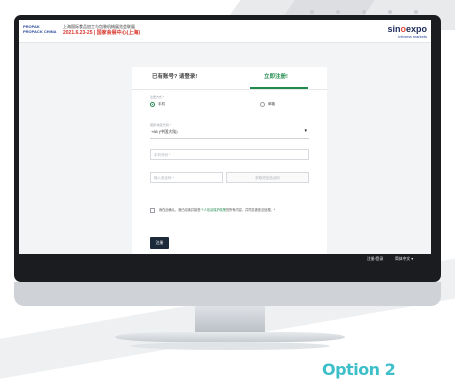 The width and height of the screenshot is (455, 386). I want to click on event-title: 上海国际食品加工与包装机械展览会联展, so click(99, 26).